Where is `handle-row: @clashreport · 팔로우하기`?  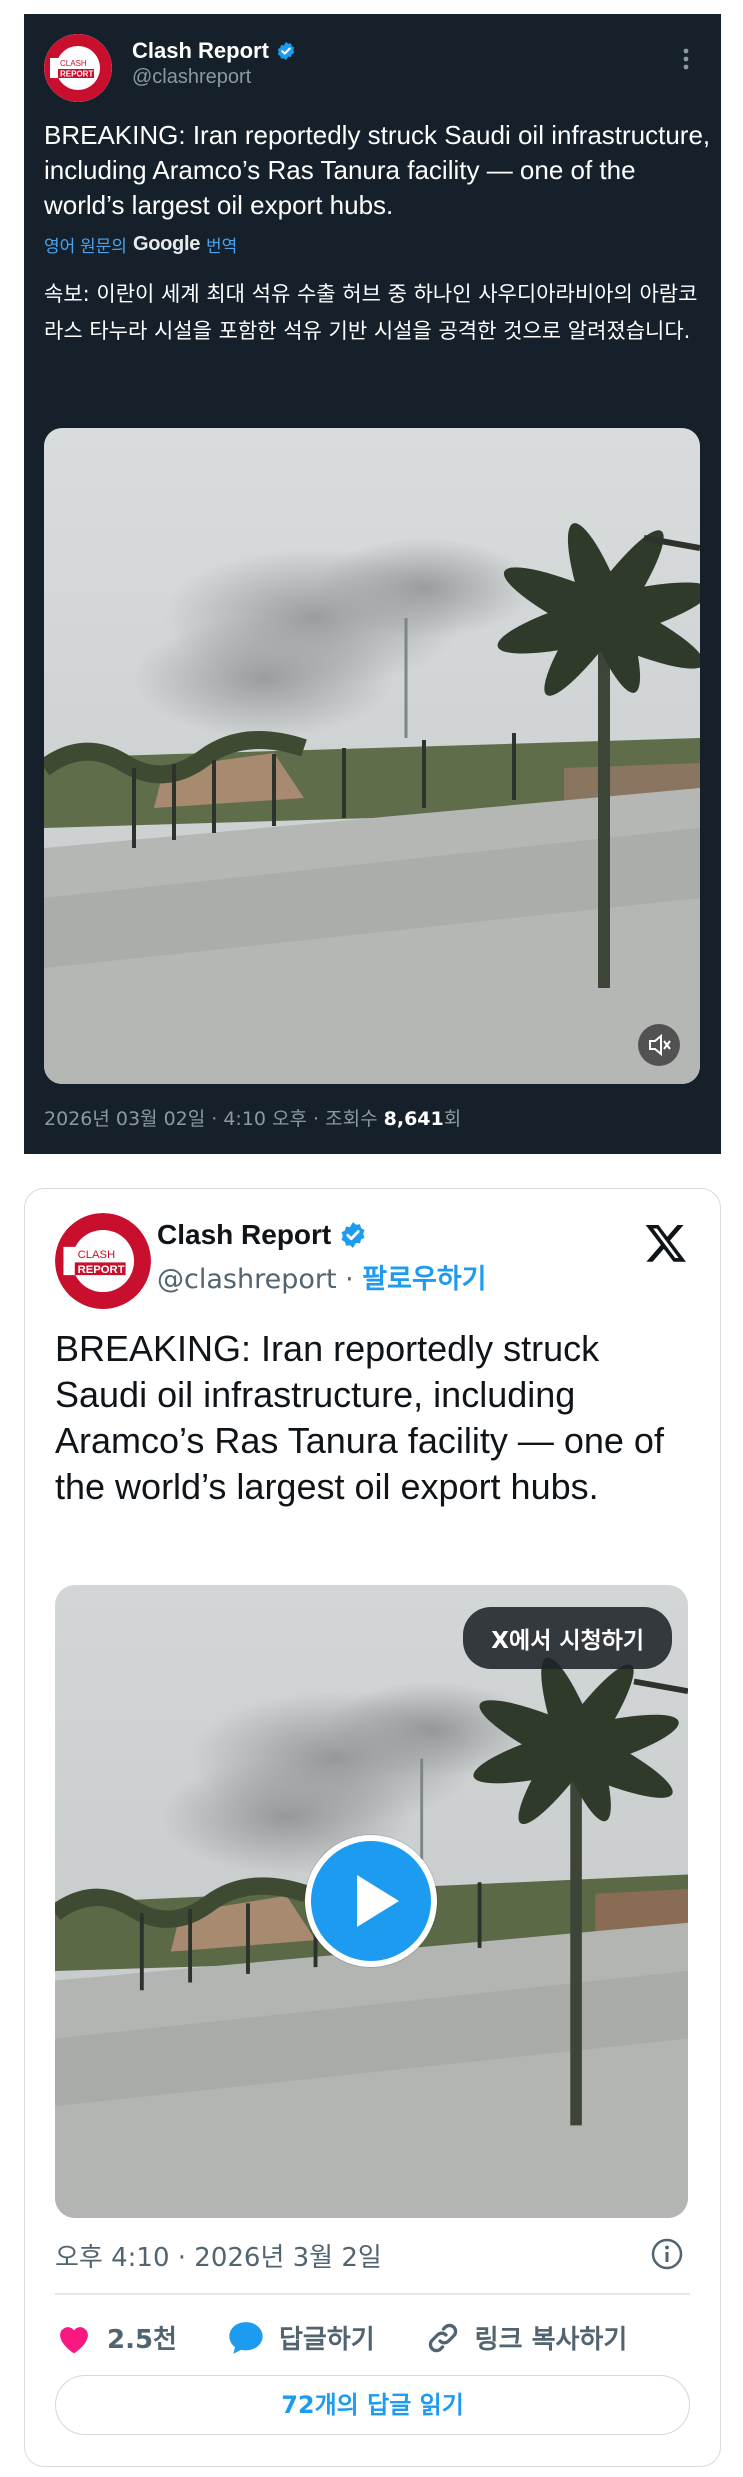 handle-row: @clashreport · 팔로우하기 is located at coordinates (322, 1276).